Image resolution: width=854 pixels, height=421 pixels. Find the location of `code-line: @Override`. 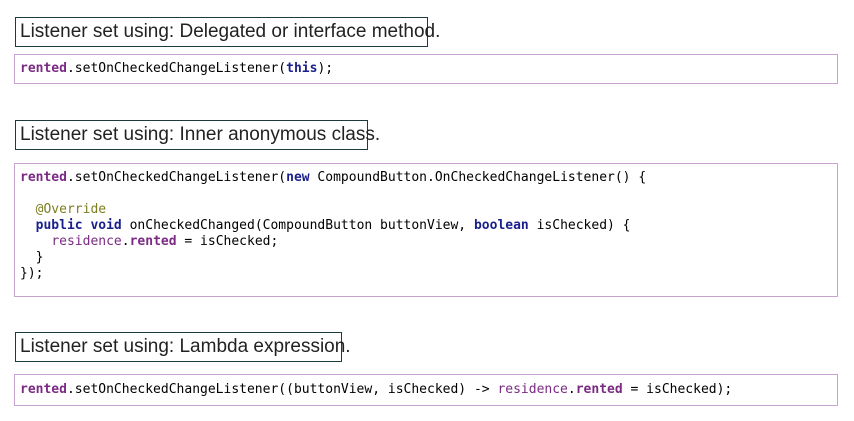

code-line: @Override is located at coordinates (71, 209).